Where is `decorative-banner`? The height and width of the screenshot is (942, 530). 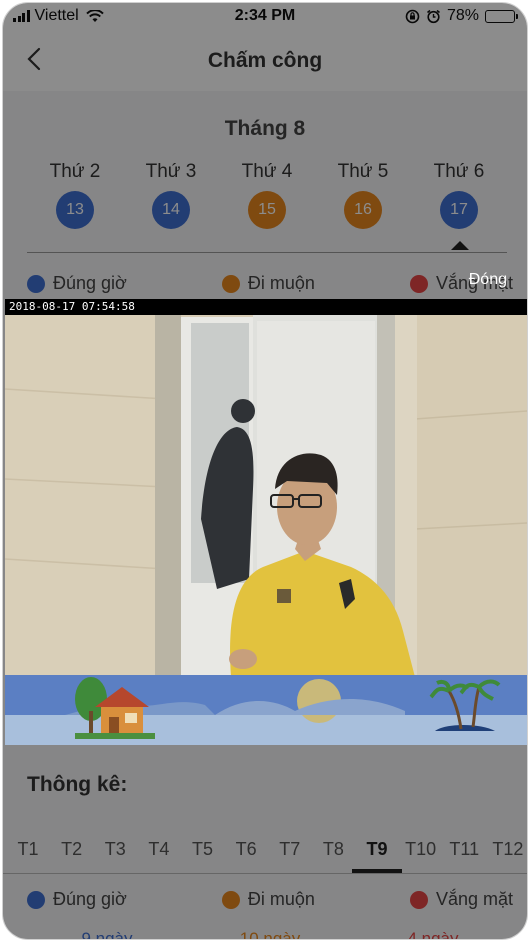
decorative-banner is located at coordinates (266, 710).